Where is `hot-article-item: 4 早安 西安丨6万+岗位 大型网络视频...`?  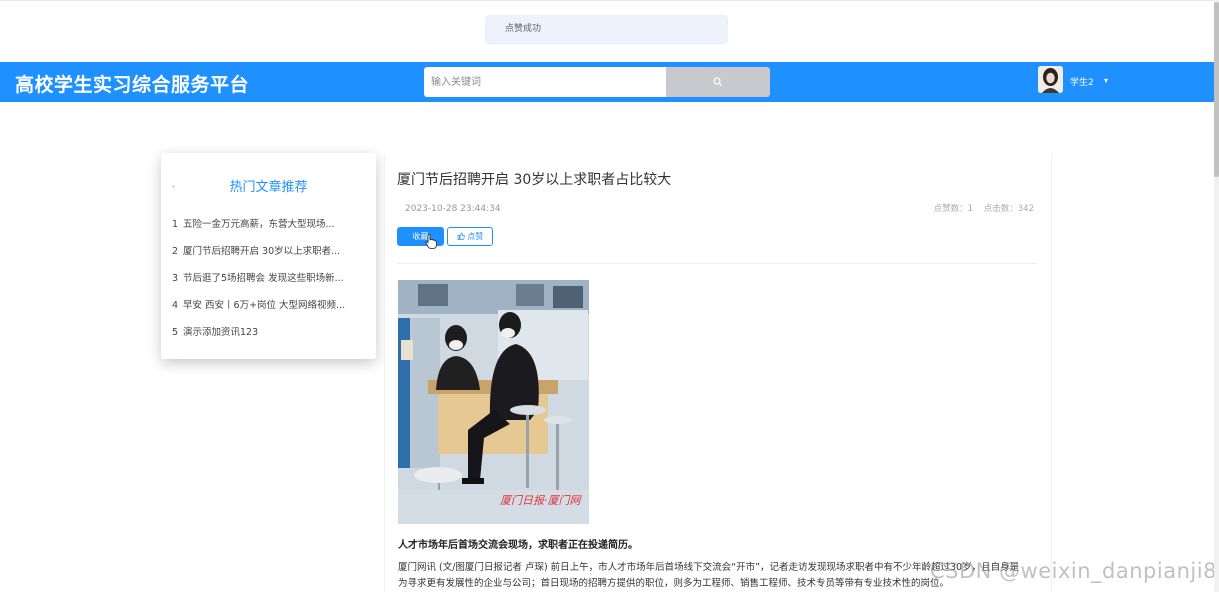
hot-article-item: 4 早安 西安丨6万+岗位 大型网络视频... is located at coordinates (258, 310).